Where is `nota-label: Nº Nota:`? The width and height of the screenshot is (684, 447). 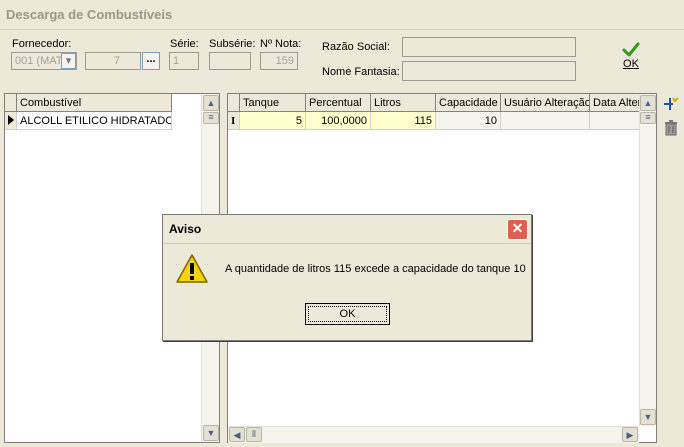
nota-label: Nº Nota: is located at coordinates (281, 44).